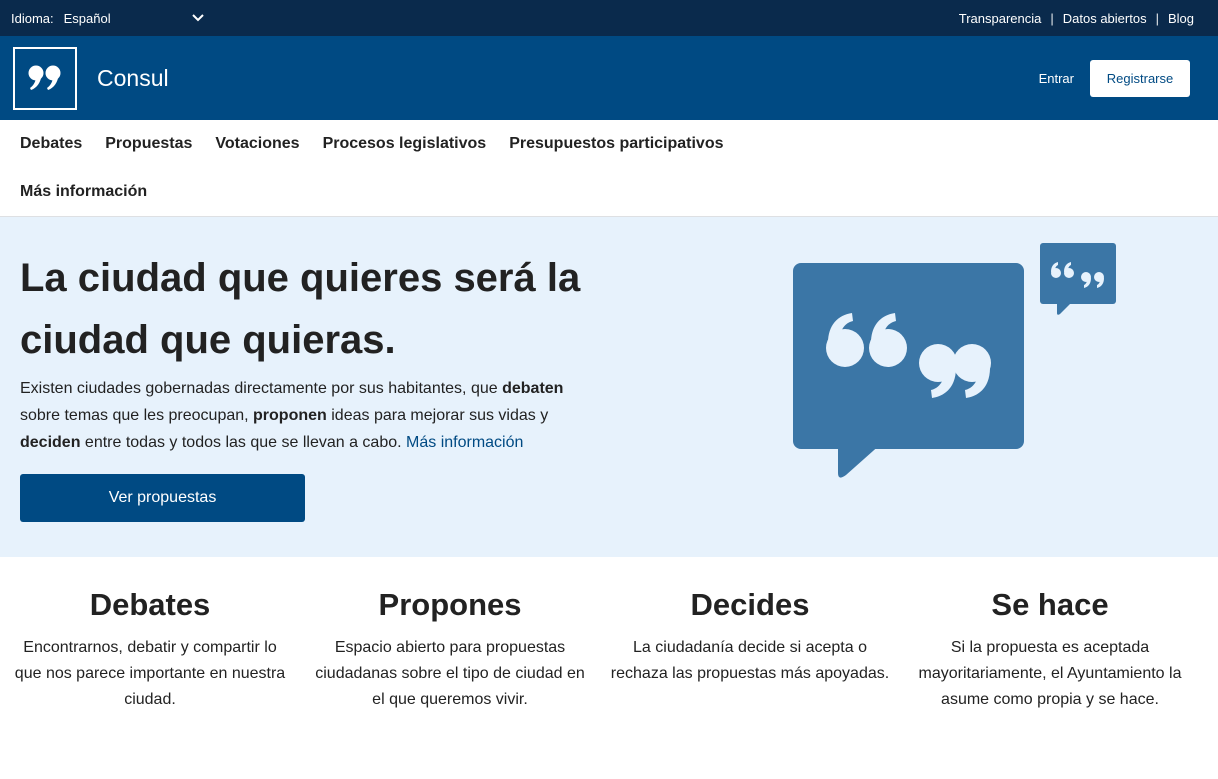 The image size is (1218, 779). I want to click on nav-item-votaciones: Votaciones, so click(257, 144).